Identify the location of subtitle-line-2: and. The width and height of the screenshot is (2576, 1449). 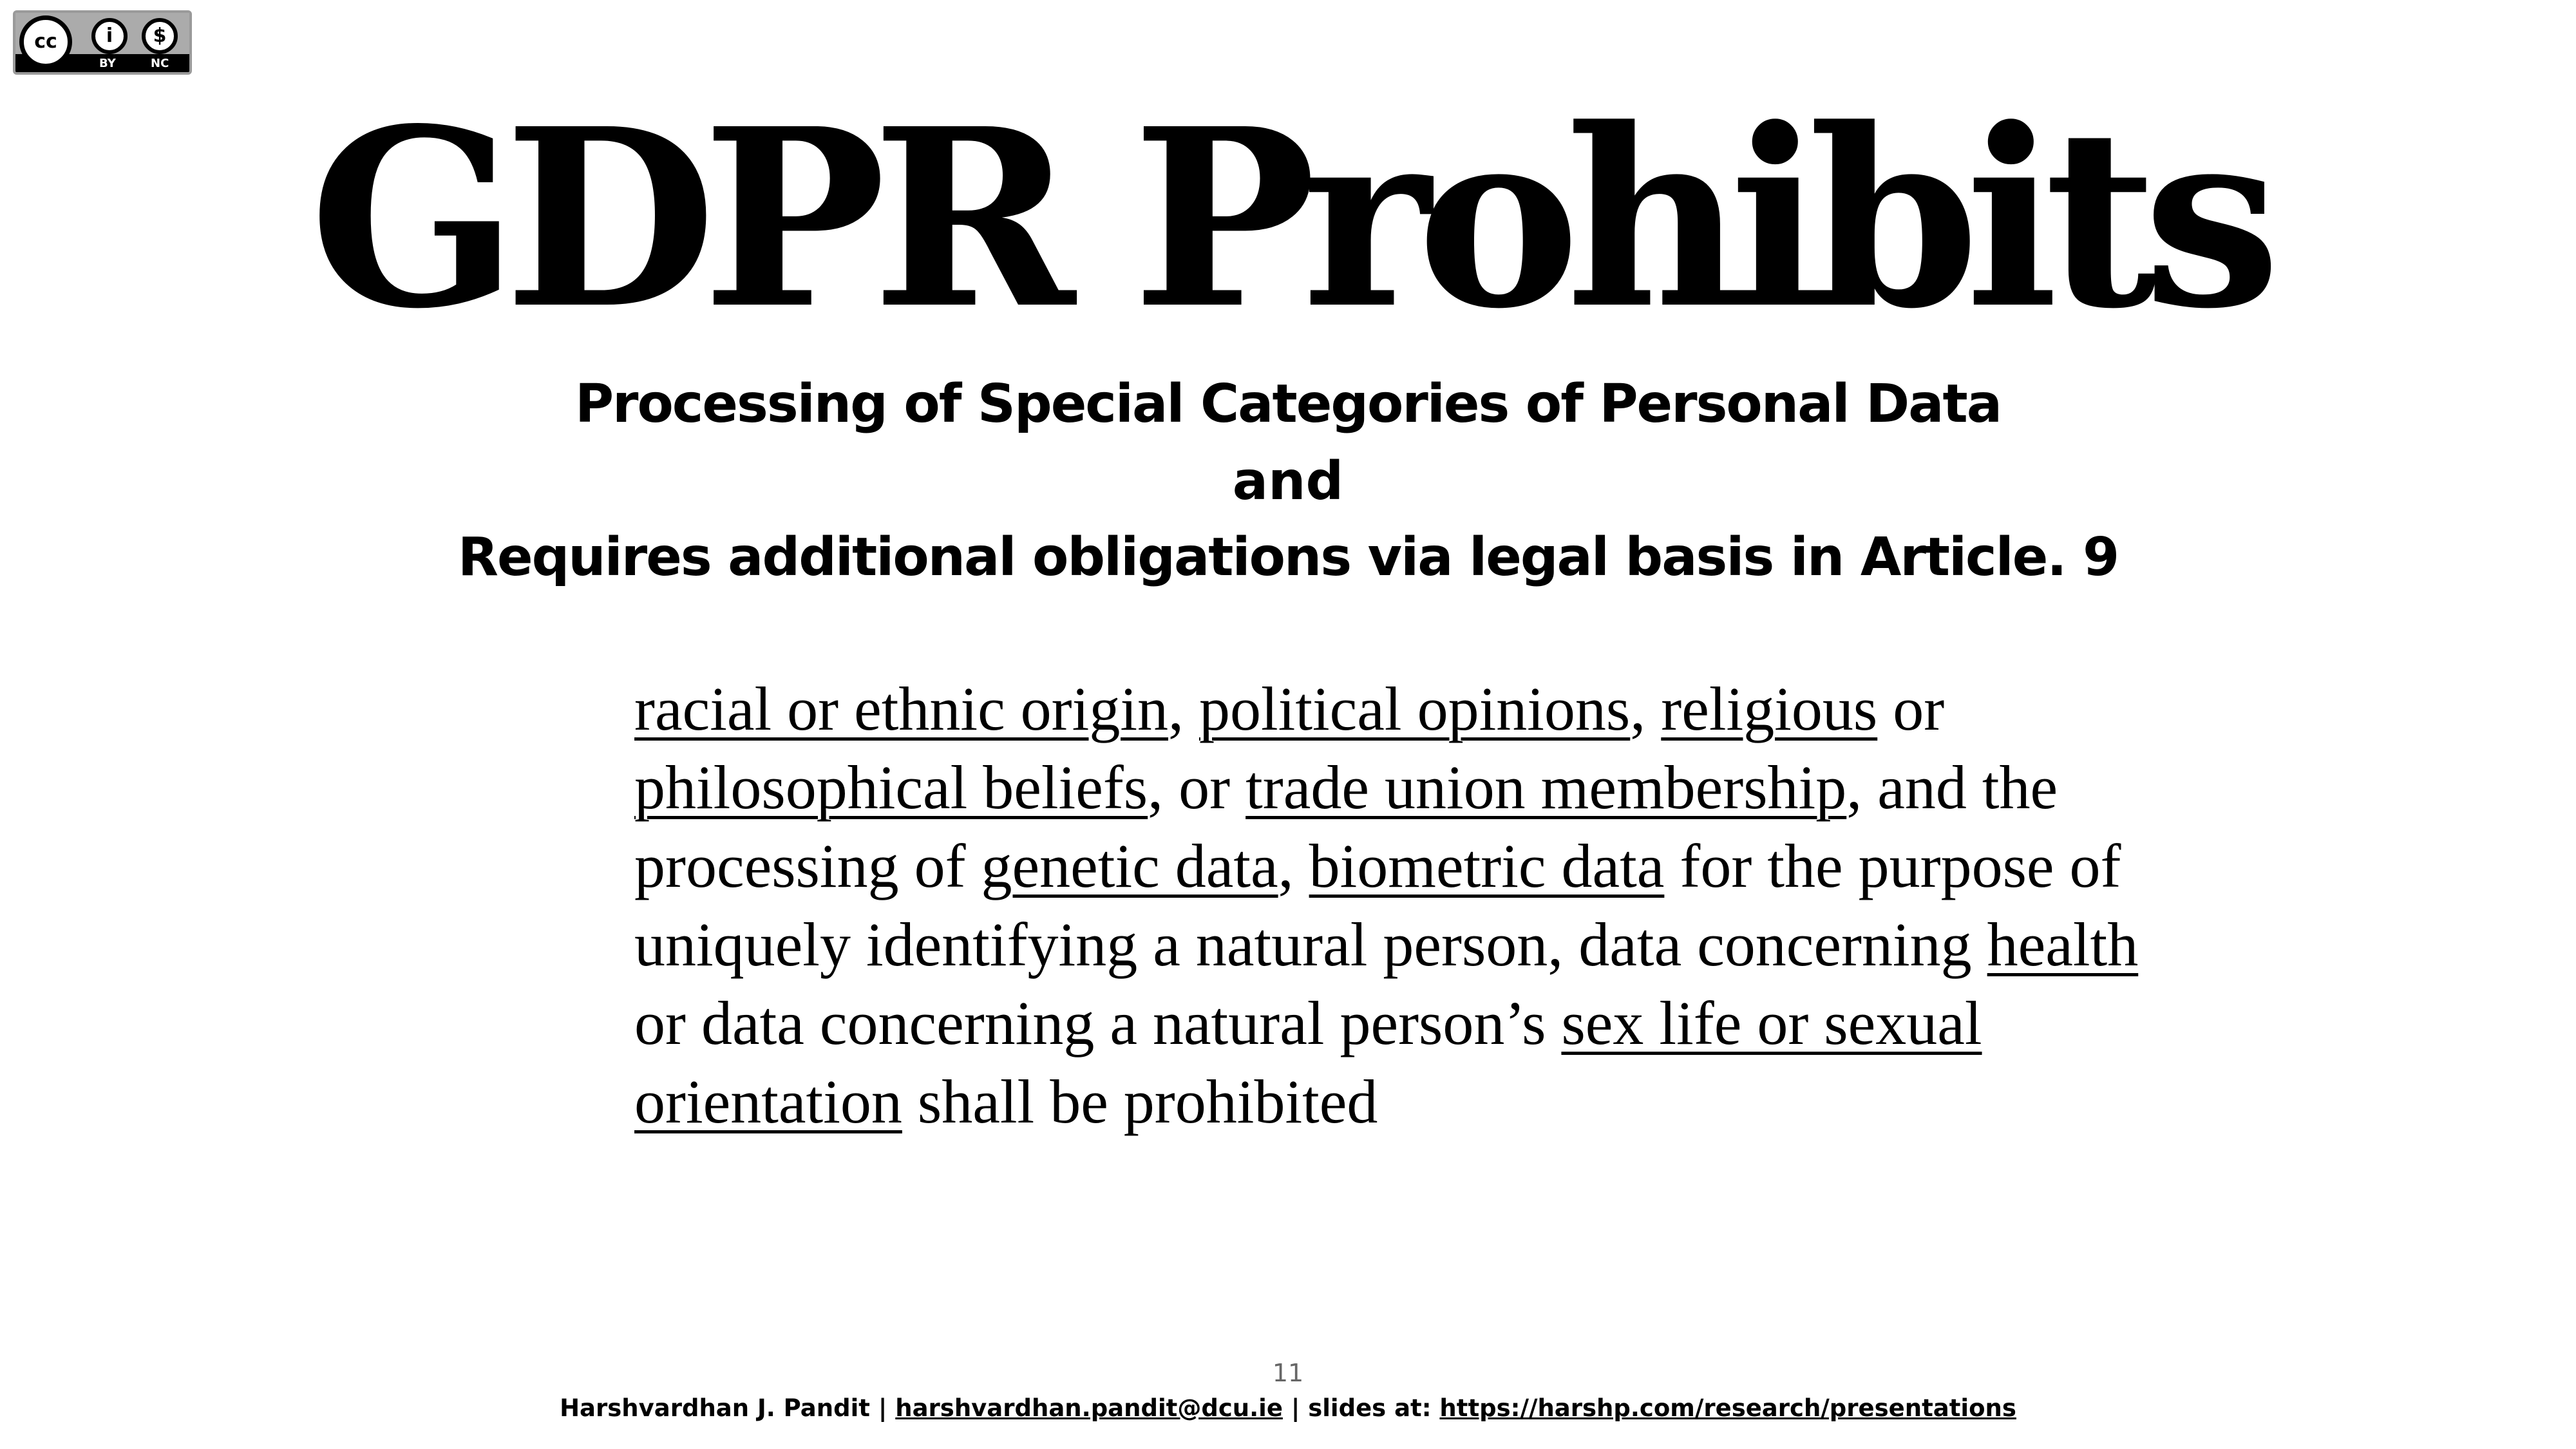
(1288, 481).